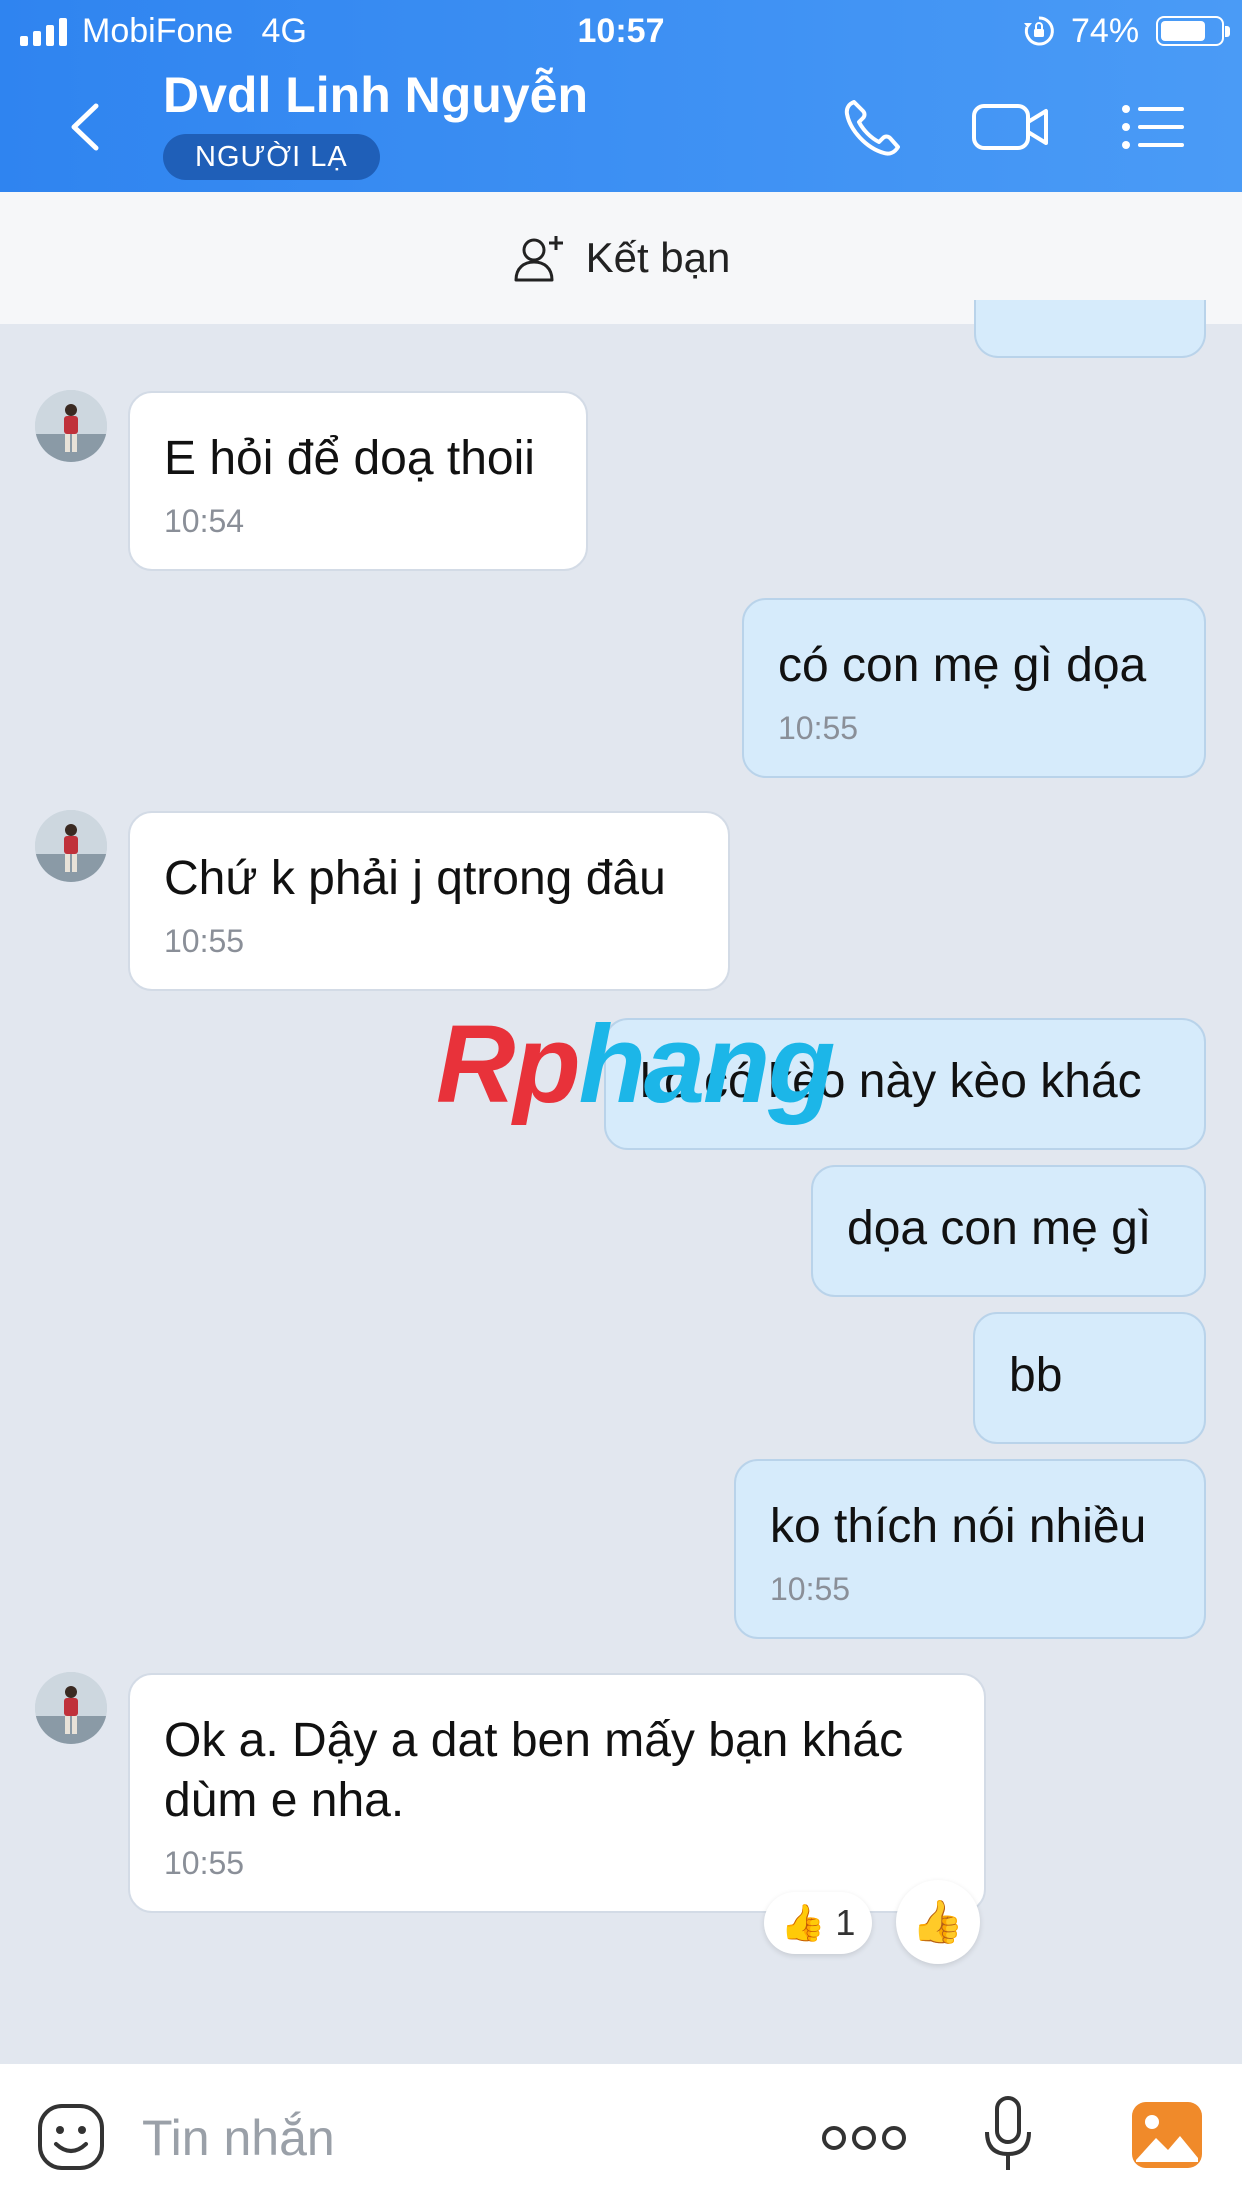 The width and height of the screenshot is (1242, 2208). What do you see at coordinates (1193, 31) in the screenshot?
I see `battery-icon` at bounding box center [1193, 31].